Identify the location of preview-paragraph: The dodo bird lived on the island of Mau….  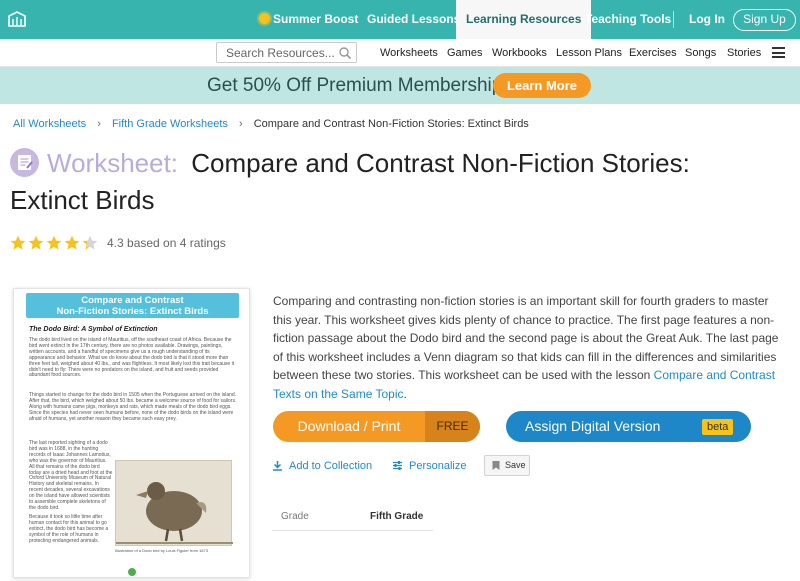
(132, 358).